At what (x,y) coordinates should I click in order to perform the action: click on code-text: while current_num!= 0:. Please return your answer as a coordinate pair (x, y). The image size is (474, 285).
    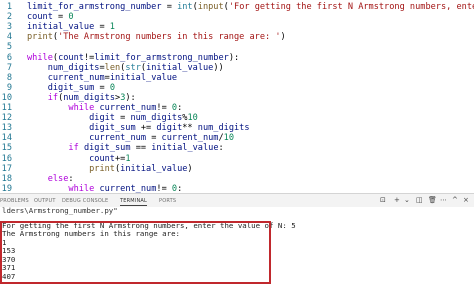
    Looking at the image, I should click on (125, 188).